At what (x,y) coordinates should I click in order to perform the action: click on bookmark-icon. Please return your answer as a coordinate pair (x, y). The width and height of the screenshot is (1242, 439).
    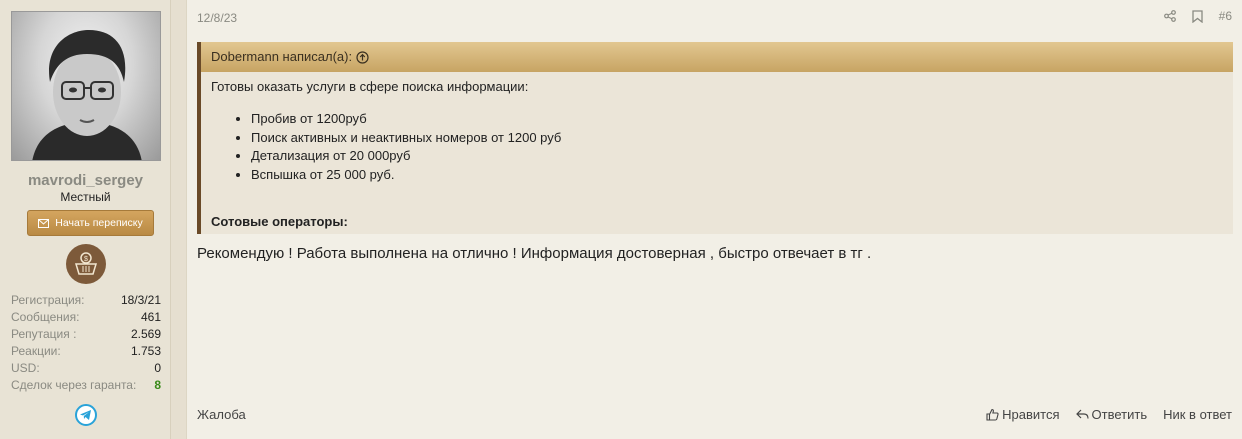
    Looking at the image, I should click on (1198, 16).